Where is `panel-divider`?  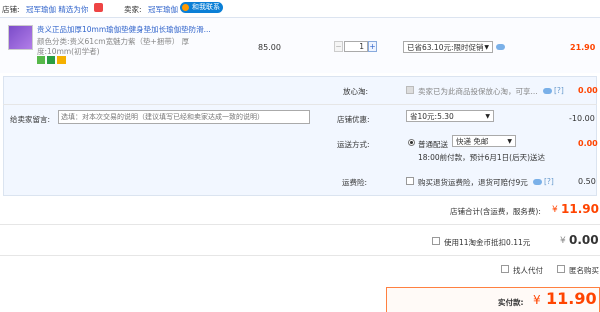
panel-divider is located at coordinates (300, 104).